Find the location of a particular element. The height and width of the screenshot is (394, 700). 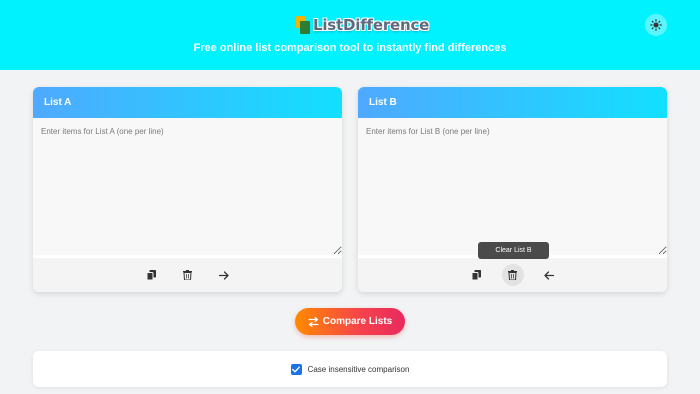

compare-lists-button: Compare Lists is located at coordinates (350, 321).